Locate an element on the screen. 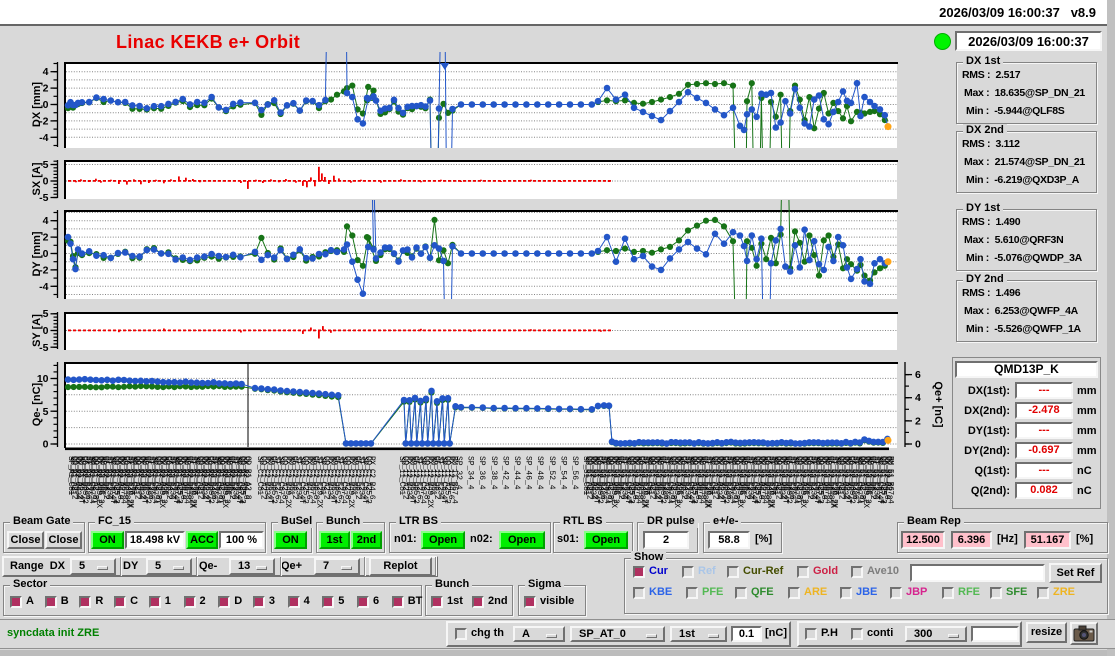 This screenshot has width=1115, height=656. svg-text: SP_46_4 is located at coordinates (528, 473).